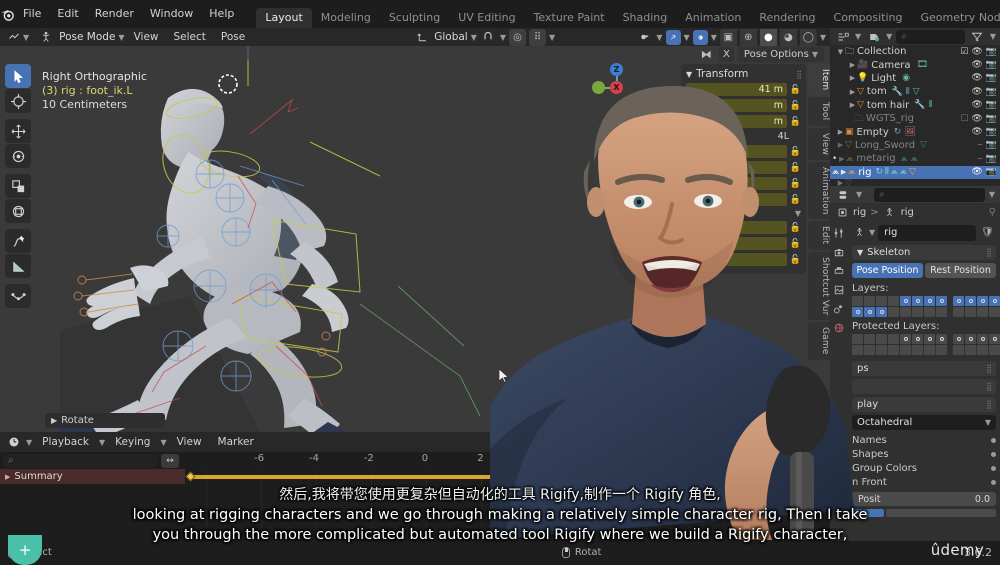  Describe the element at coordinates (114, 14) in the screenshot. I see `menu-render: Render` at that location.